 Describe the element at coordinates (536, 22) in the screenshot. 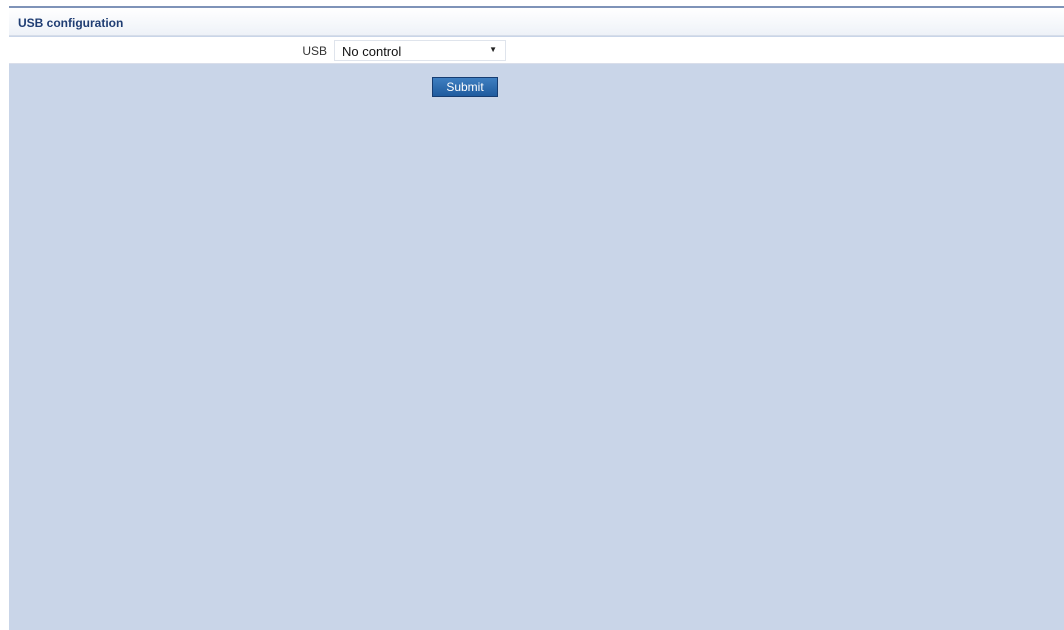

I see `panel-header: USB configuration` at that location.